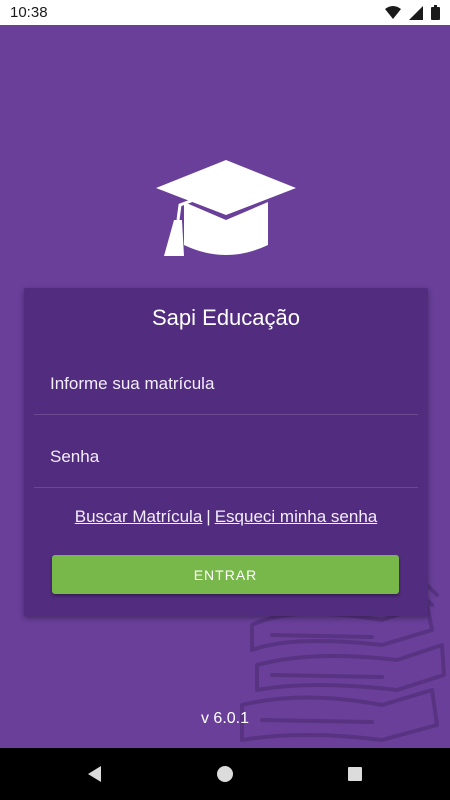 The width and height of the screenshot is (450, 800). What do you see at coordinates (225, 574) in the screenshot?
I see `entrar-button: ENTRAR` at bounding box center [225, 574].